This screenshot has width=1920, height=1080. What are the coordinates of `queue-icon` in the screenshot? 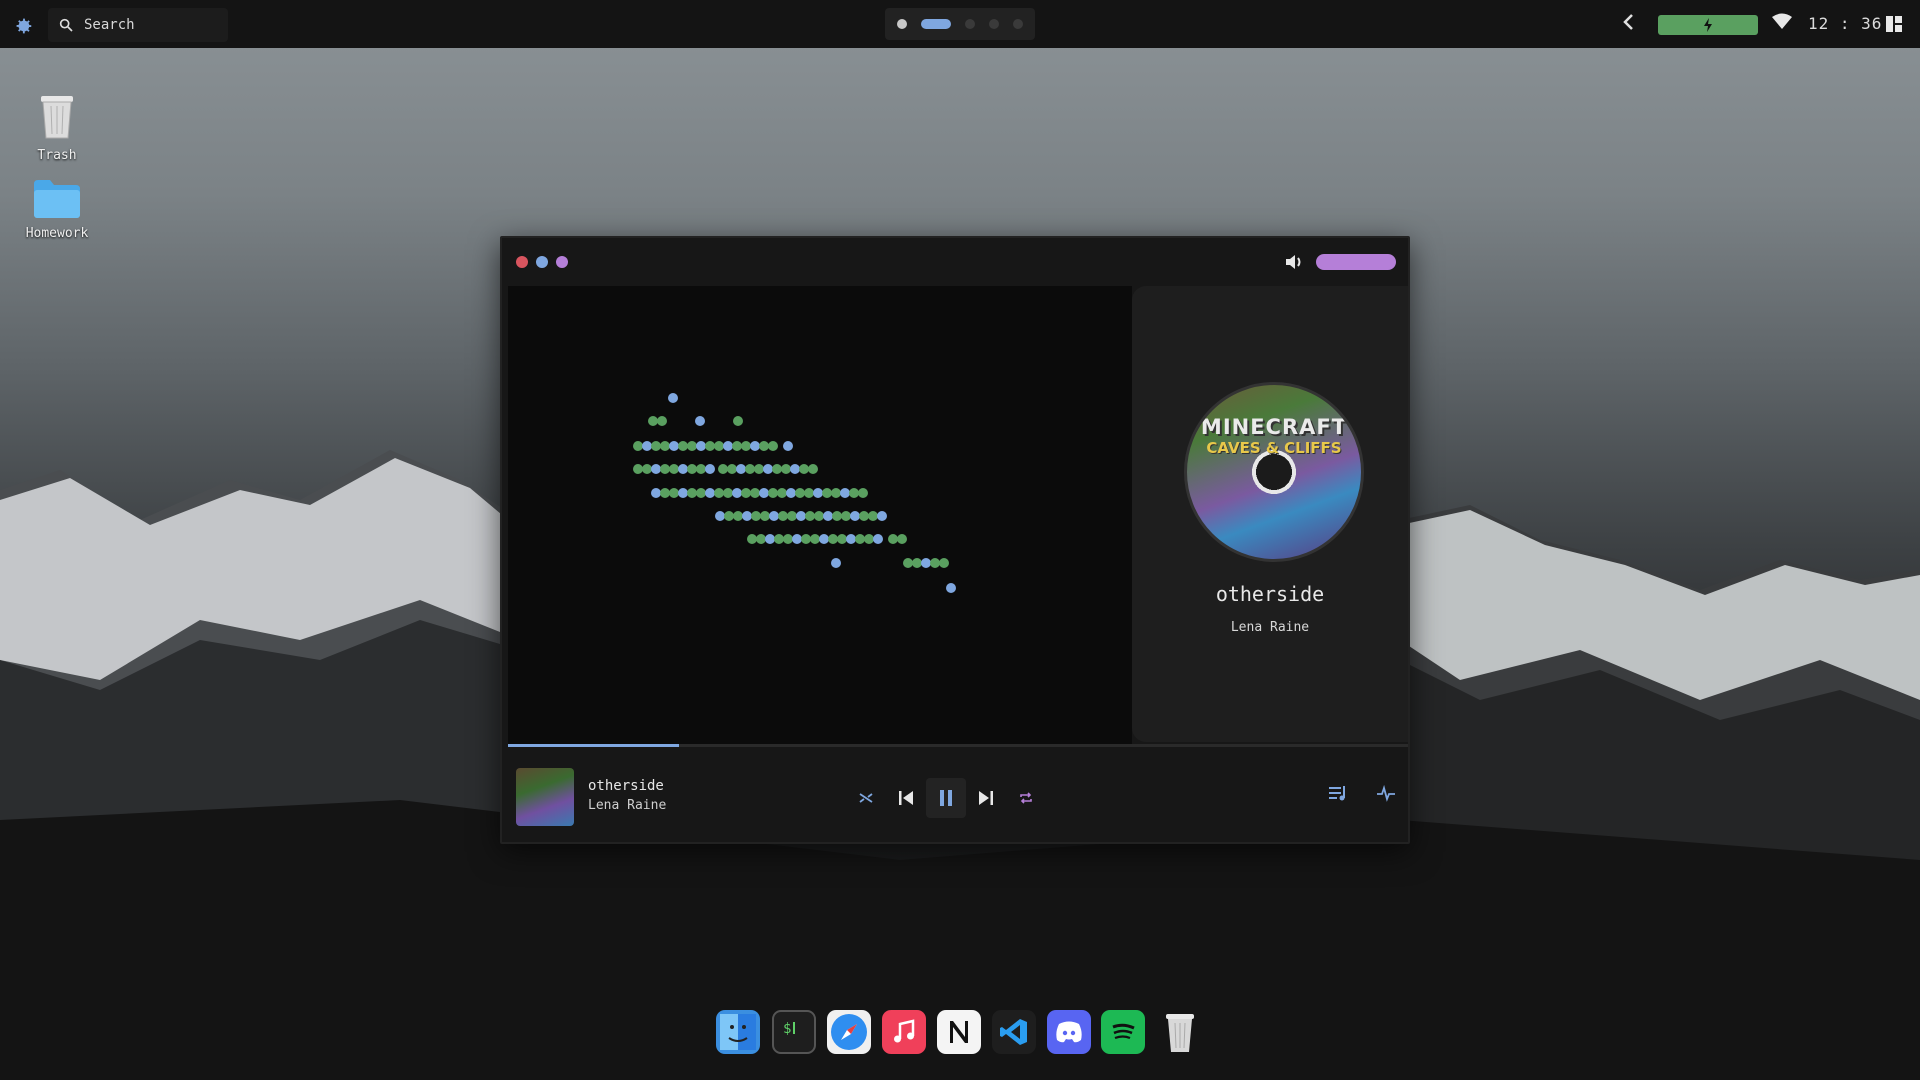 It's located at (1338, 795).